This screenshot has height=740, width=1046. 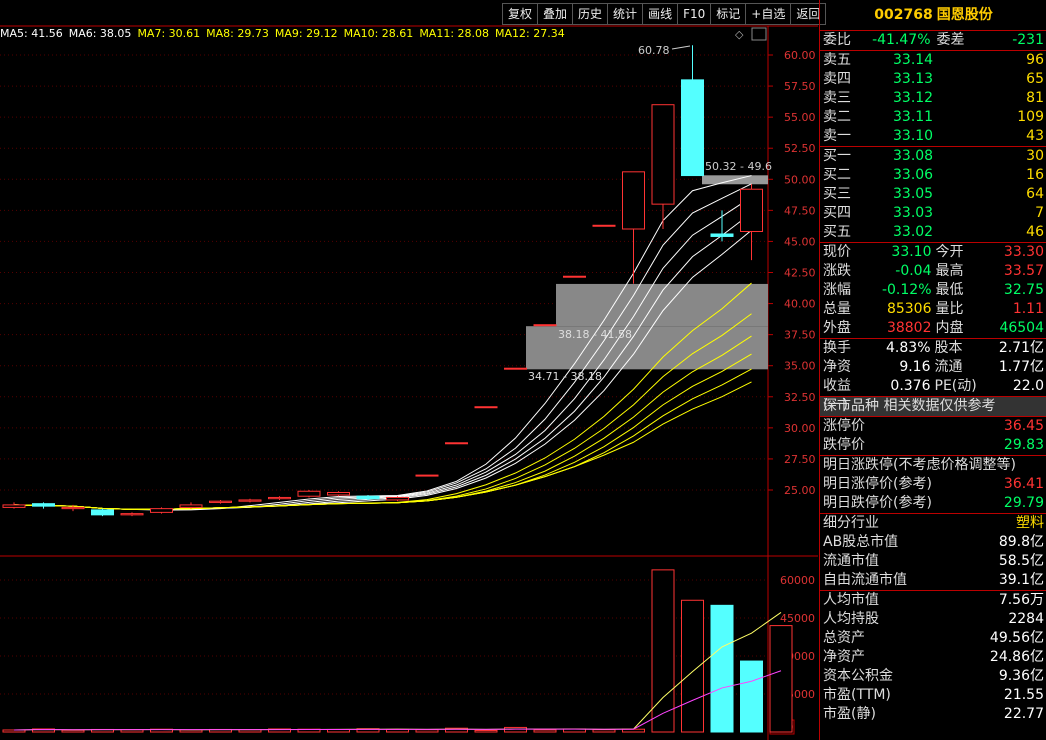 What do you see at coordinates (454, 33) in the screenshot?
I see `ma-label-6: MA11: 28.08` at bounding box center [454, 33].